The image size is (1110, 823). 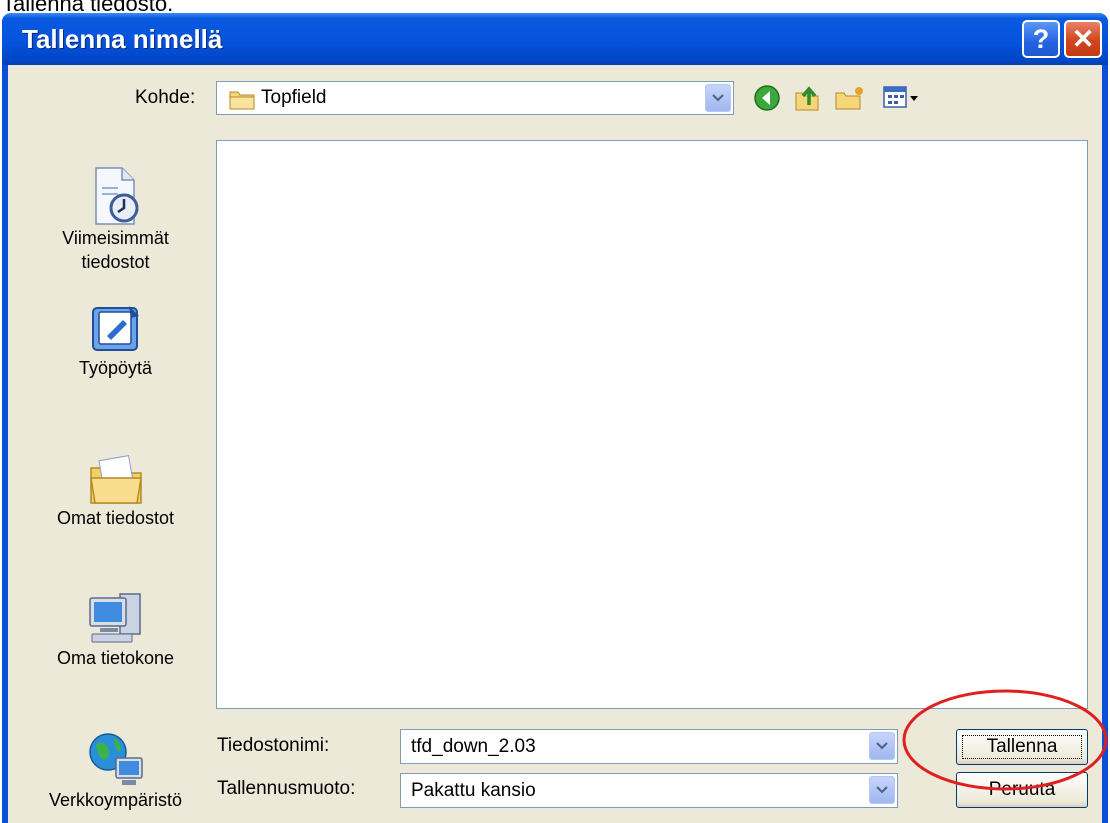 What do you see at coordinates (473, 746) in the screenshot?
I see `filename-value: tfd_down_2.03` at bounding box center [473, 746].